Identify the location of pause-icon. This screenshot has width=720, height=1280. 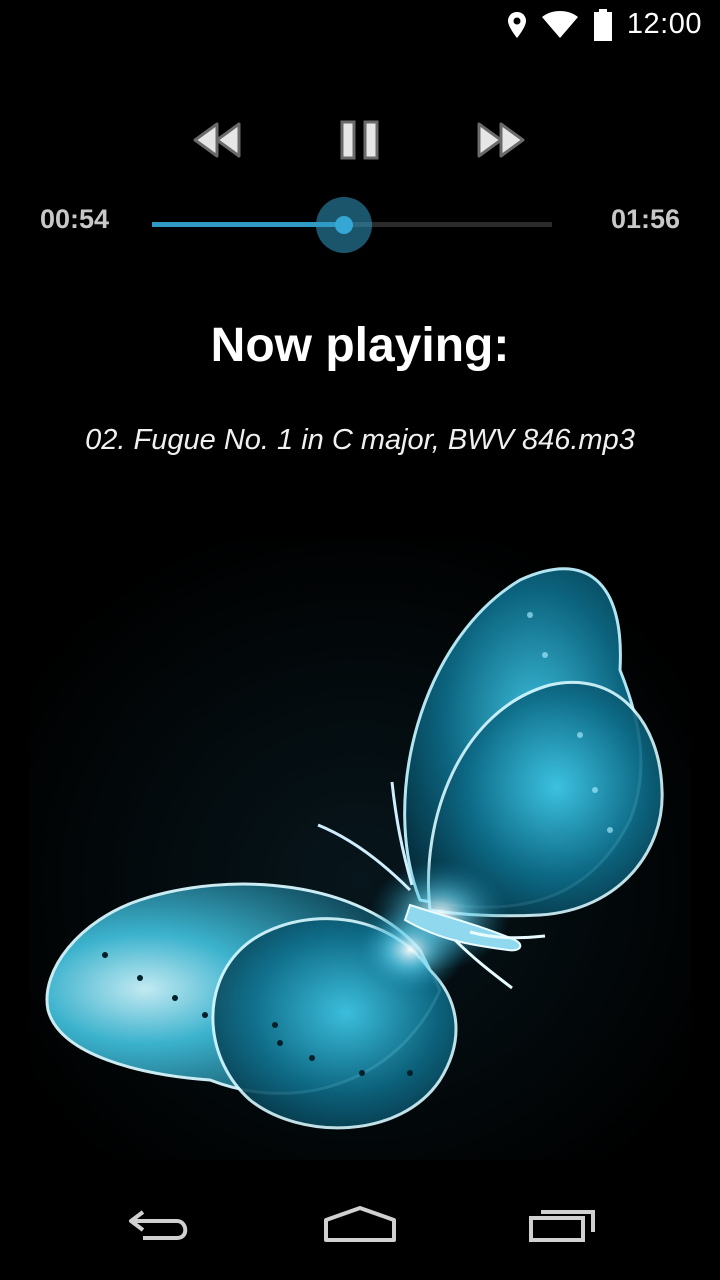
(360, 142).